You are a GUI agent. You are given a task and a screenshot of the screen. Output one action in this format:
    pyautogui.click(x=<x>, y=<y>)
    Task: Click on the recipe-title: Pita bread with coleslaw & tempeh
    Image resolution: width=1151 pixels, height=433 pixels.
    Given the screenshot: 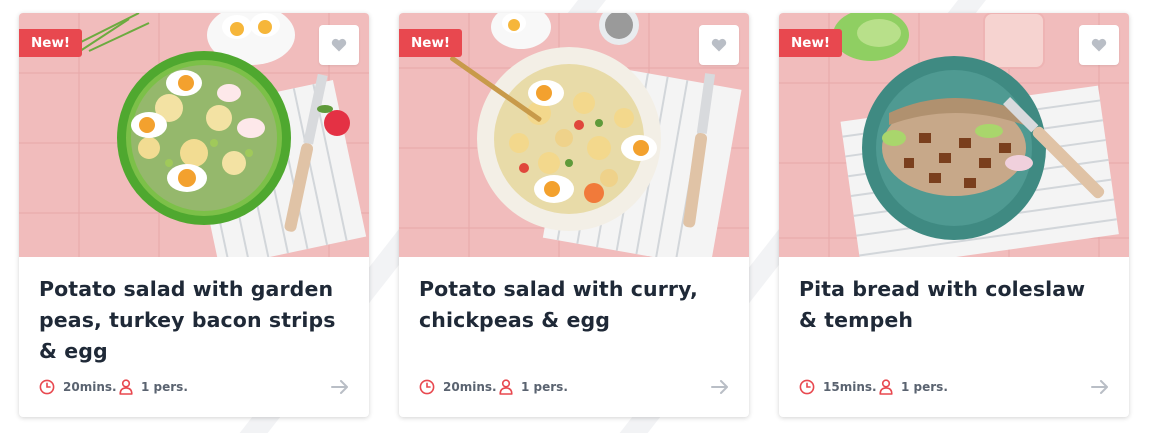 What is the action you would take?
    pyautogui.click(x=954, y=307)
    